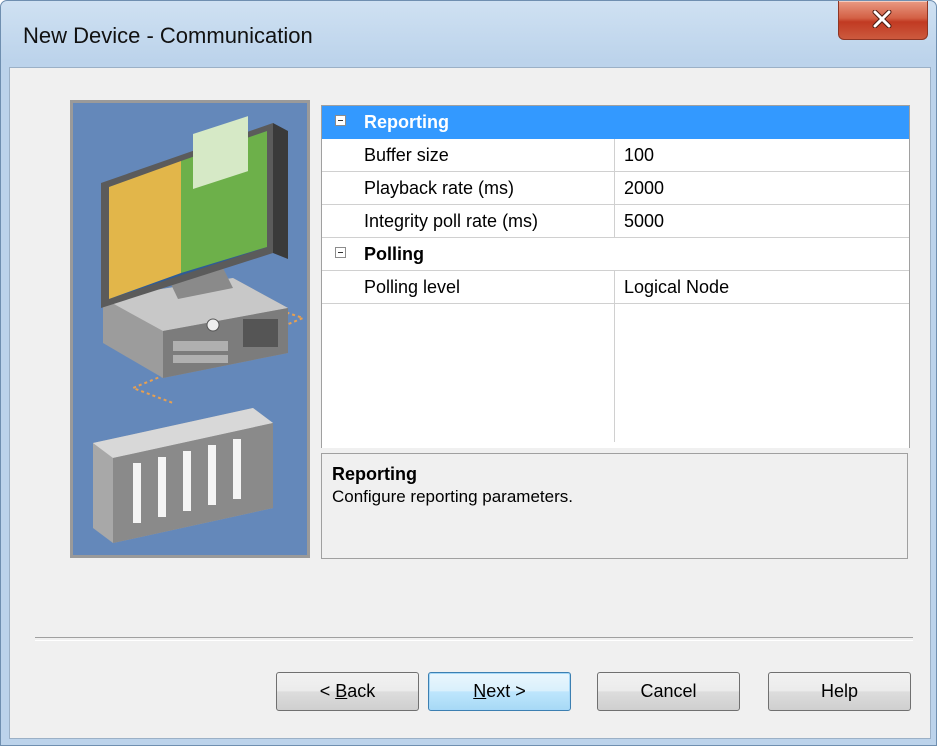 This screenshot has width=937, height=746. I want to click on category-row-polling: Polling, so click(615, 254).